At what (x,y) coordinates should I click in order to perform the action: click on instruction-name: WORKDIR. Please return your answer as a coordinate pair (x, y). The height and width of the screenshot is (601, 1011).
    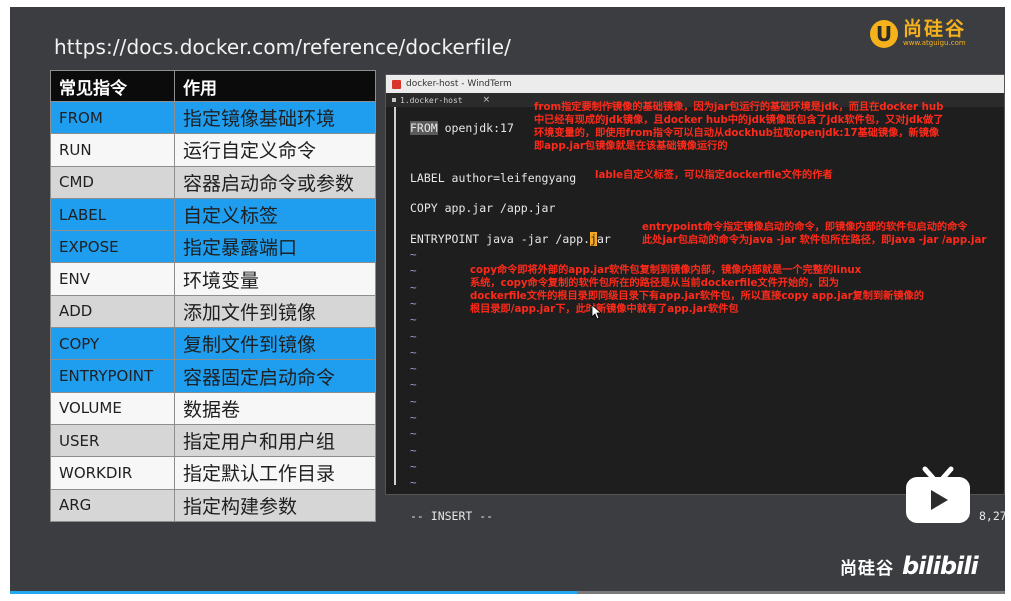
    Looking at the image, I should click on (112, 473).